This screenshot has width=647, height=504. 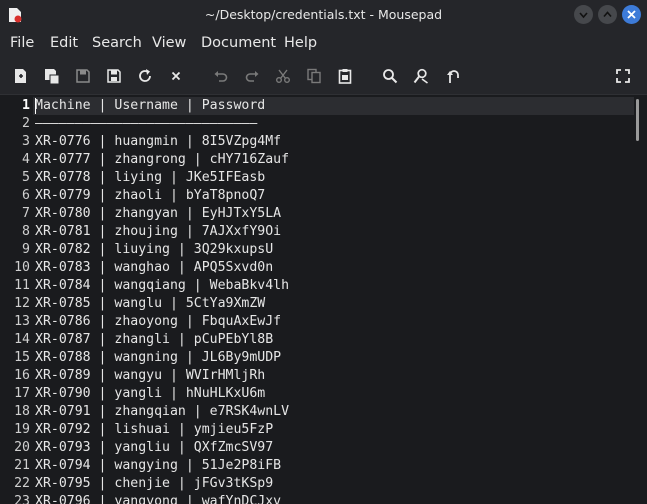 What do you see at coordinates (26, 213) in the screenshot?
I see `line-number: 7` at bounding box center [26, 213].